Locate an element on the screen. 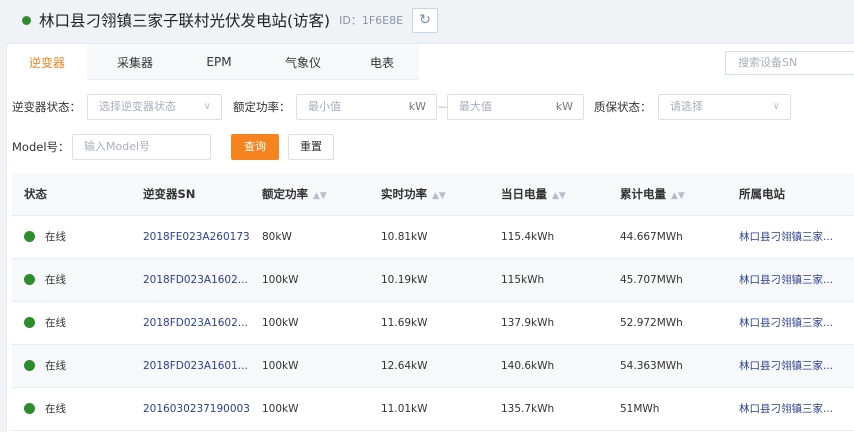 The image size is (854, 432). search-sn-input: 搜索设备SN is located at coordinates (789, 63).